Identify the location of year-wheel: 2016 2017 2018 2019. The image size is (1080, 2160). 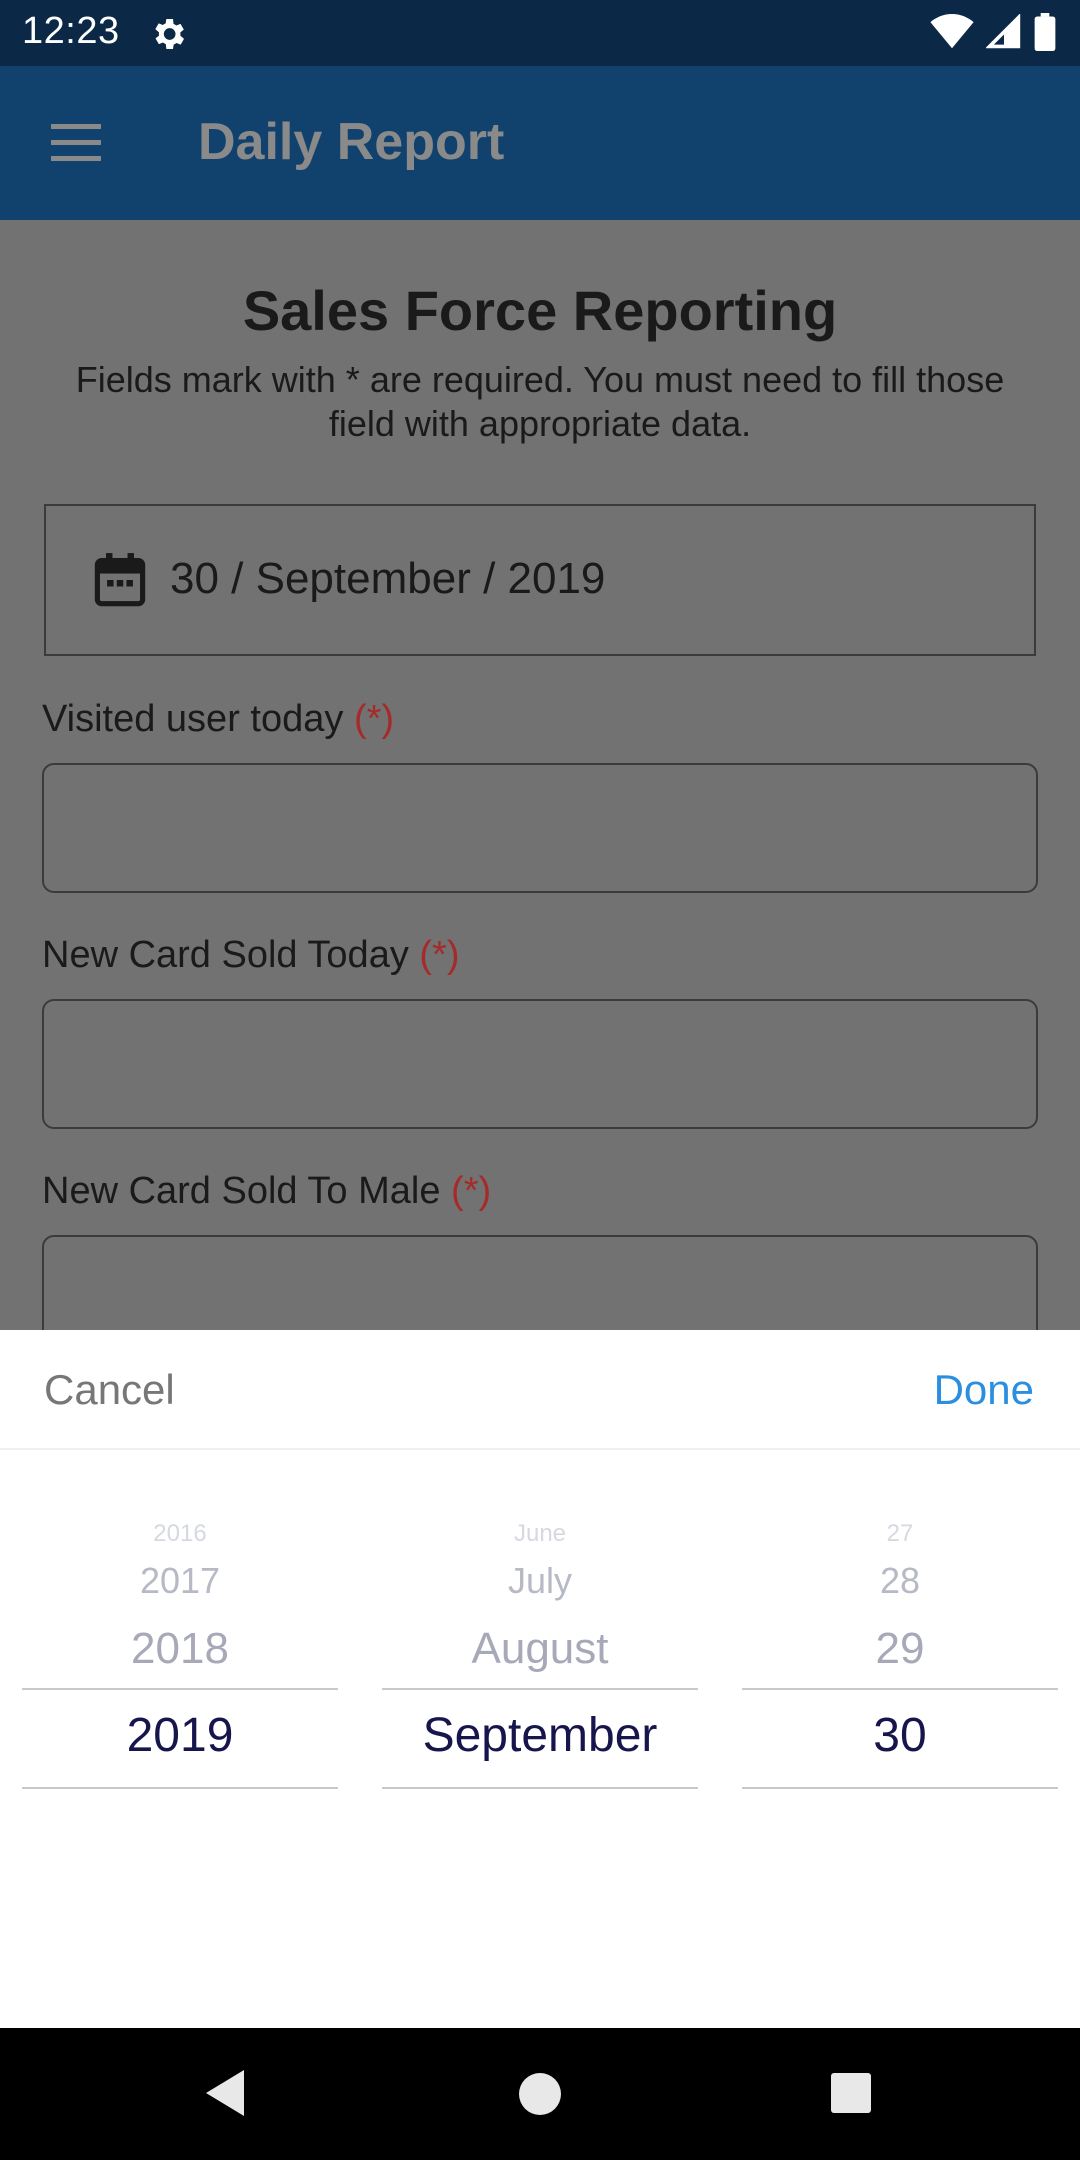
(180, 1650).